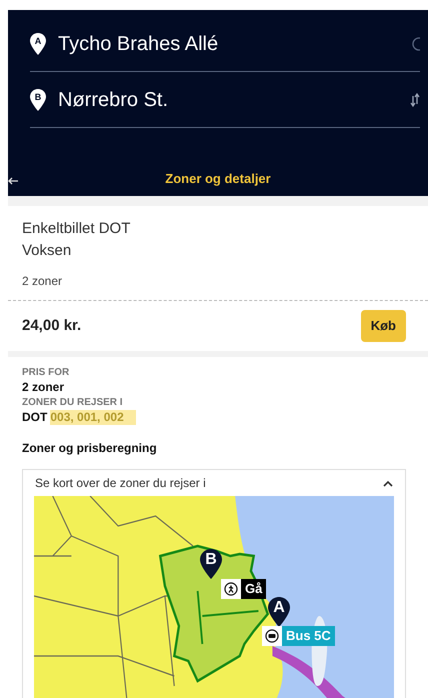 The height and width of the screenshot is (698, 428). What do you see at coordinates (38, 99) in the screenshot?
I see `location-pin-icon: B` at bounding box center [38, 99].